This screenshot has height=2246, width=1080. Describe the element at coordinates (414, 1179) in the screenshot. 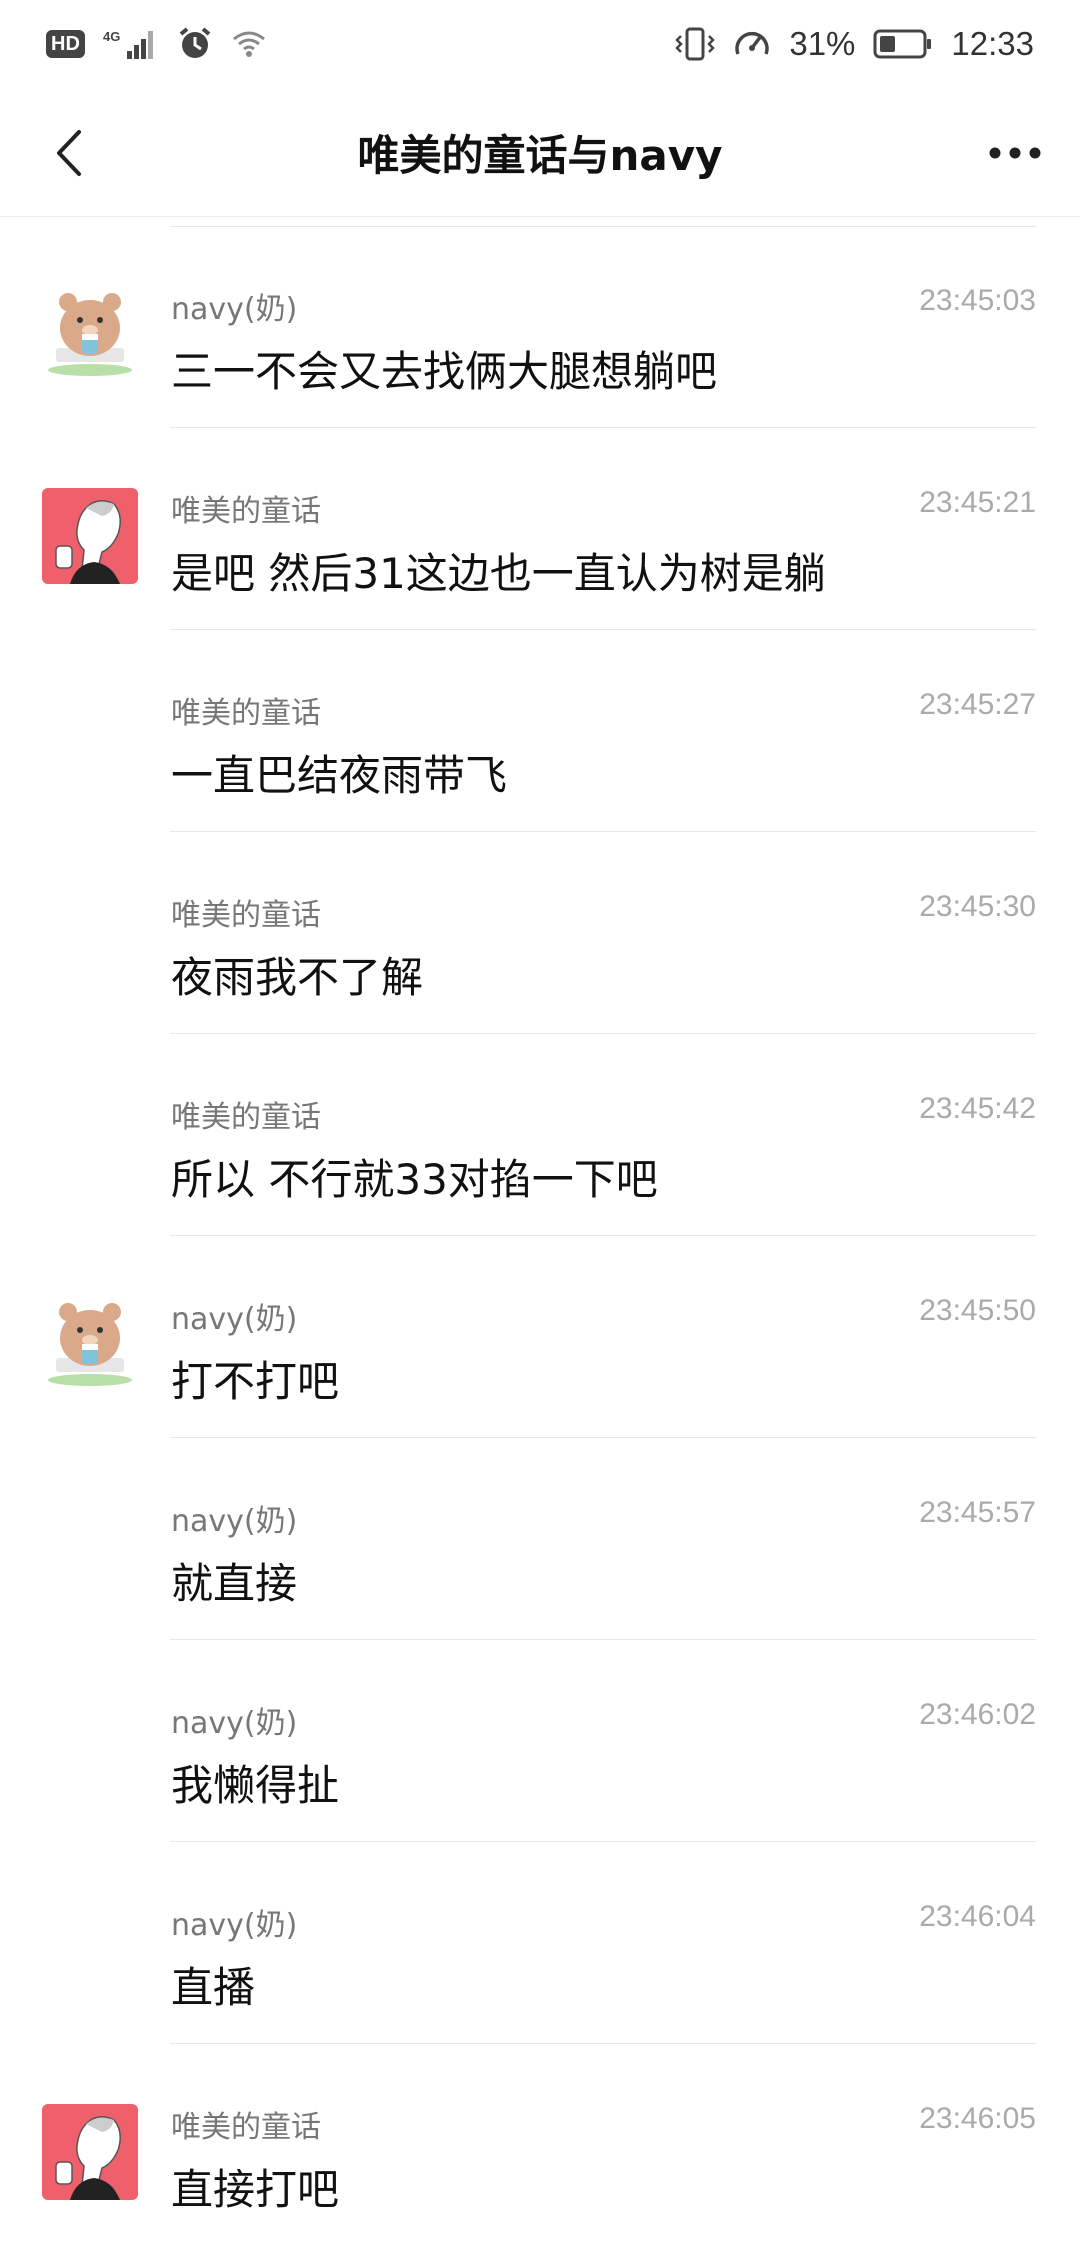

I see `message-text: 所以 不行就33对掐一下吧` at that location.